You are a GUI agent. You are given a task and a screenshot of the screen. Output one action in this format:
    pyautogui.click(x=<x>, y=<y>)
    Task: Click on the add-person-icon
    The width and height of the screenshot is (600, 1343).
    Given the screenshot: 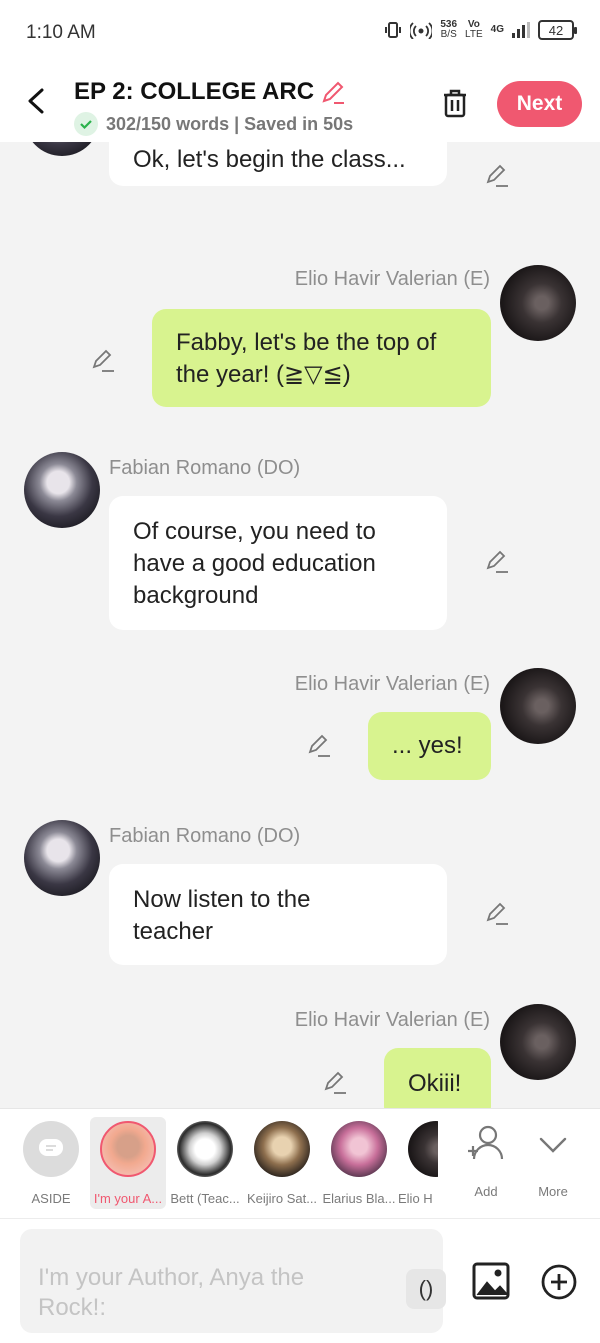 What is the action you would take?
    pyautogui.click(x=486, y=1142)
    